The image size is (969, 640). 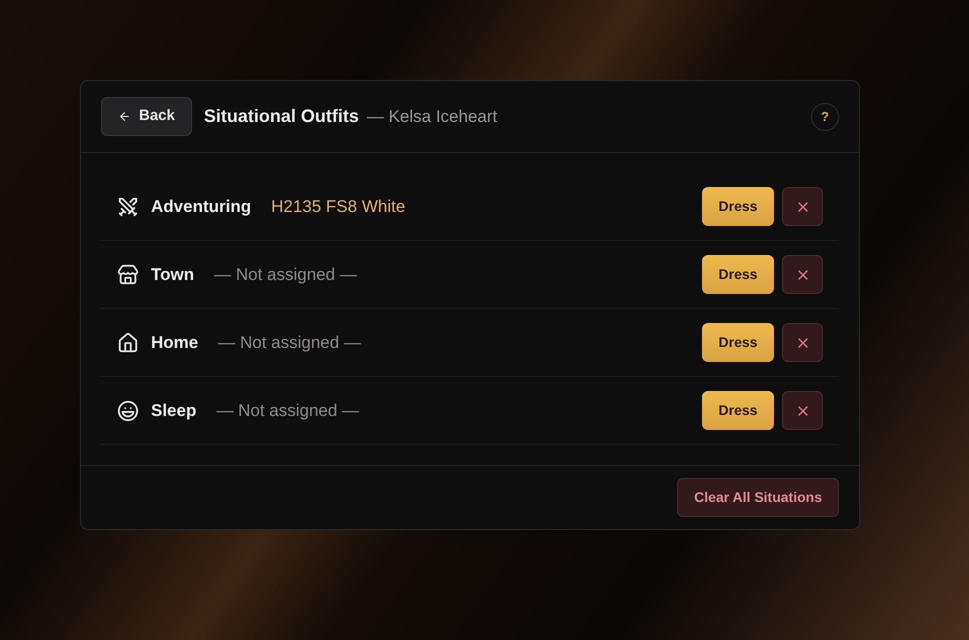 I want to click on back-button: Back, so click(x=146, y=116).